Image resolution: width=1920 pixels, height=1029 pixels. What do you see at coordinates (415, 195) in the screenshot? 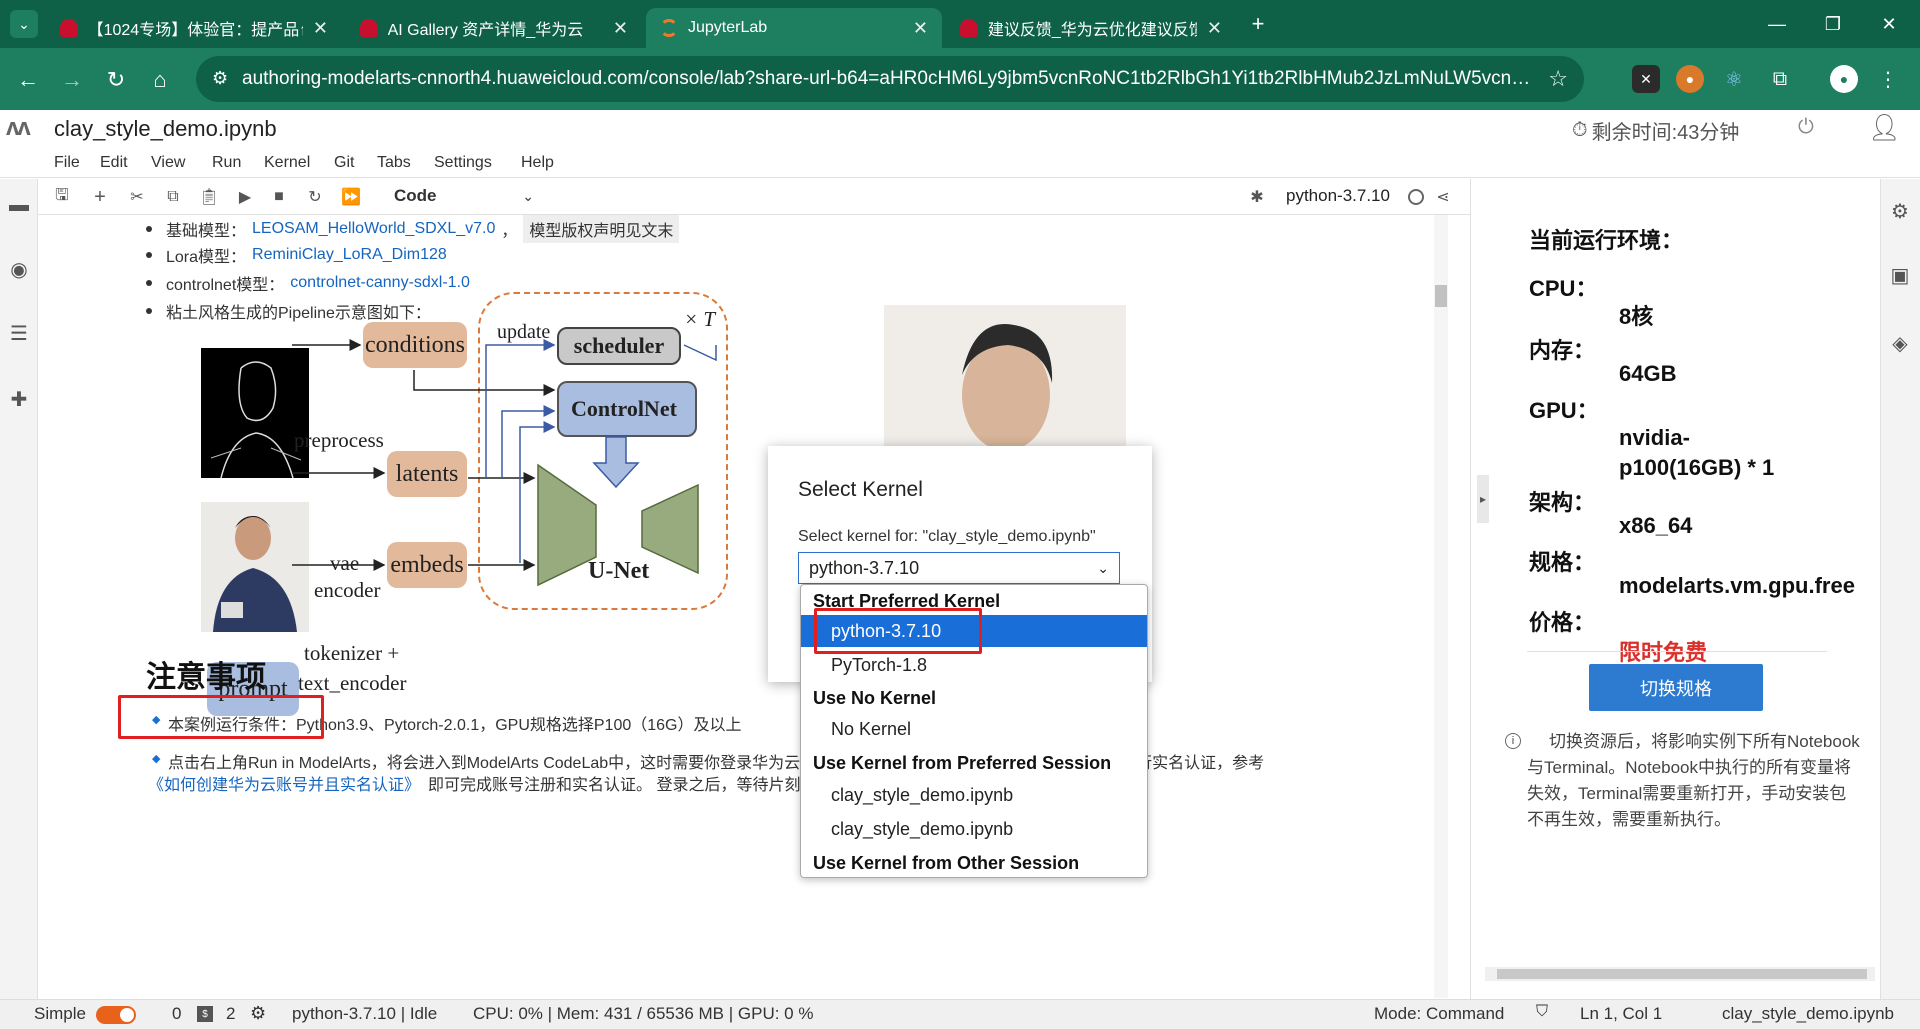
I see `cell-type-value: Code` at bounding box center [415, 195].